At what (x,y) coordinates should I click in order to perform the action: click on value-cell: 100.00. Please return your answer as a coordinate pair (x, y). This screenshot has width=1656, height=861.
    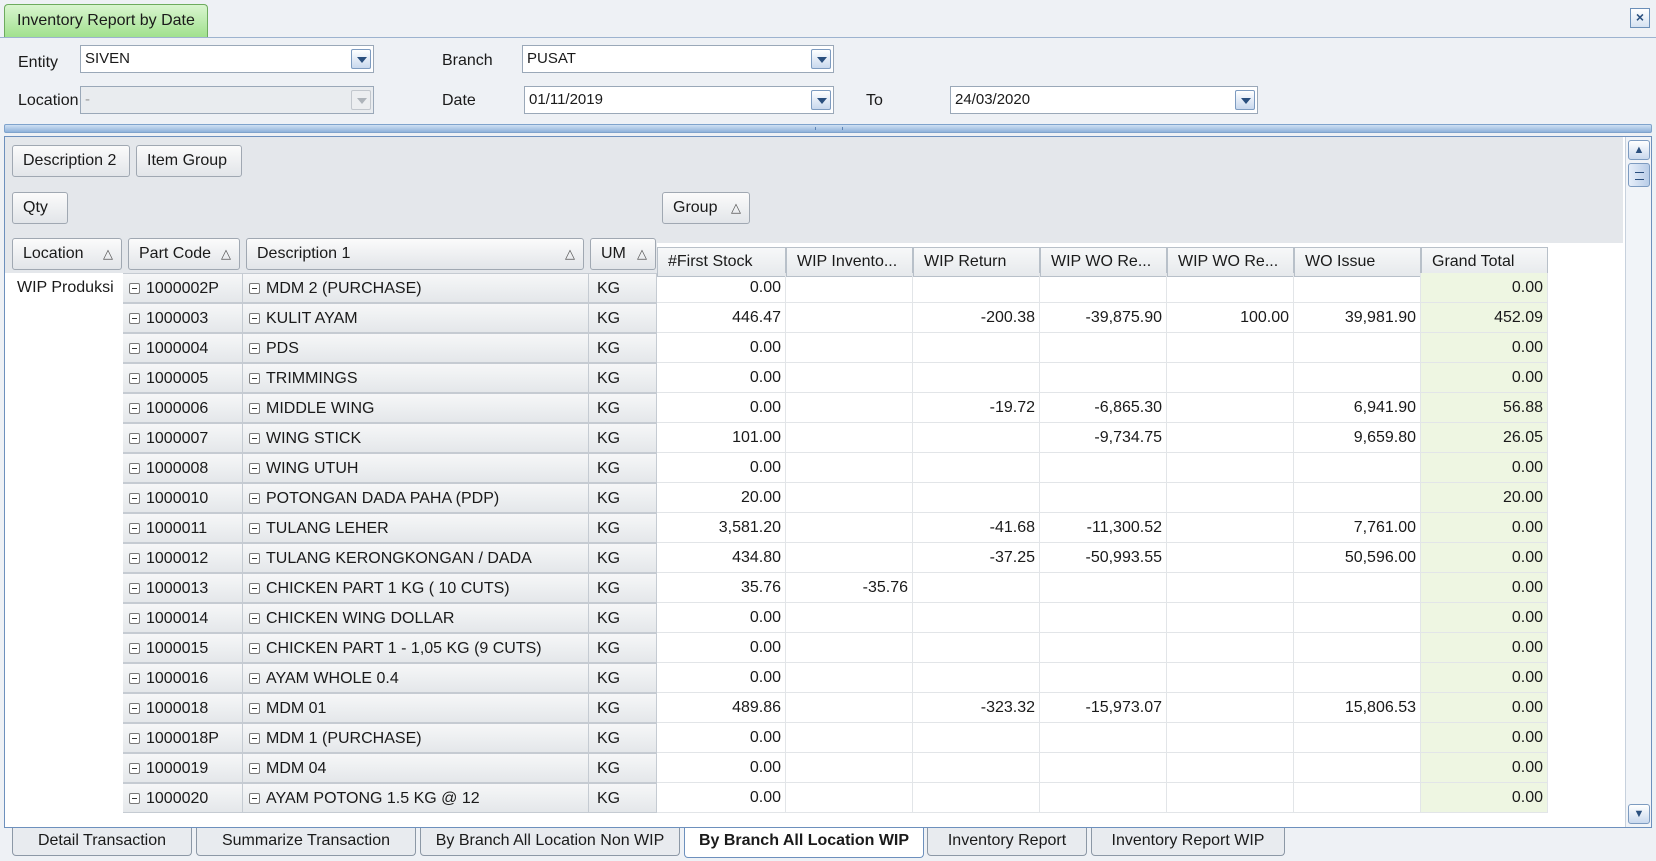
    Looking at the image, I should click on (1230, 318).